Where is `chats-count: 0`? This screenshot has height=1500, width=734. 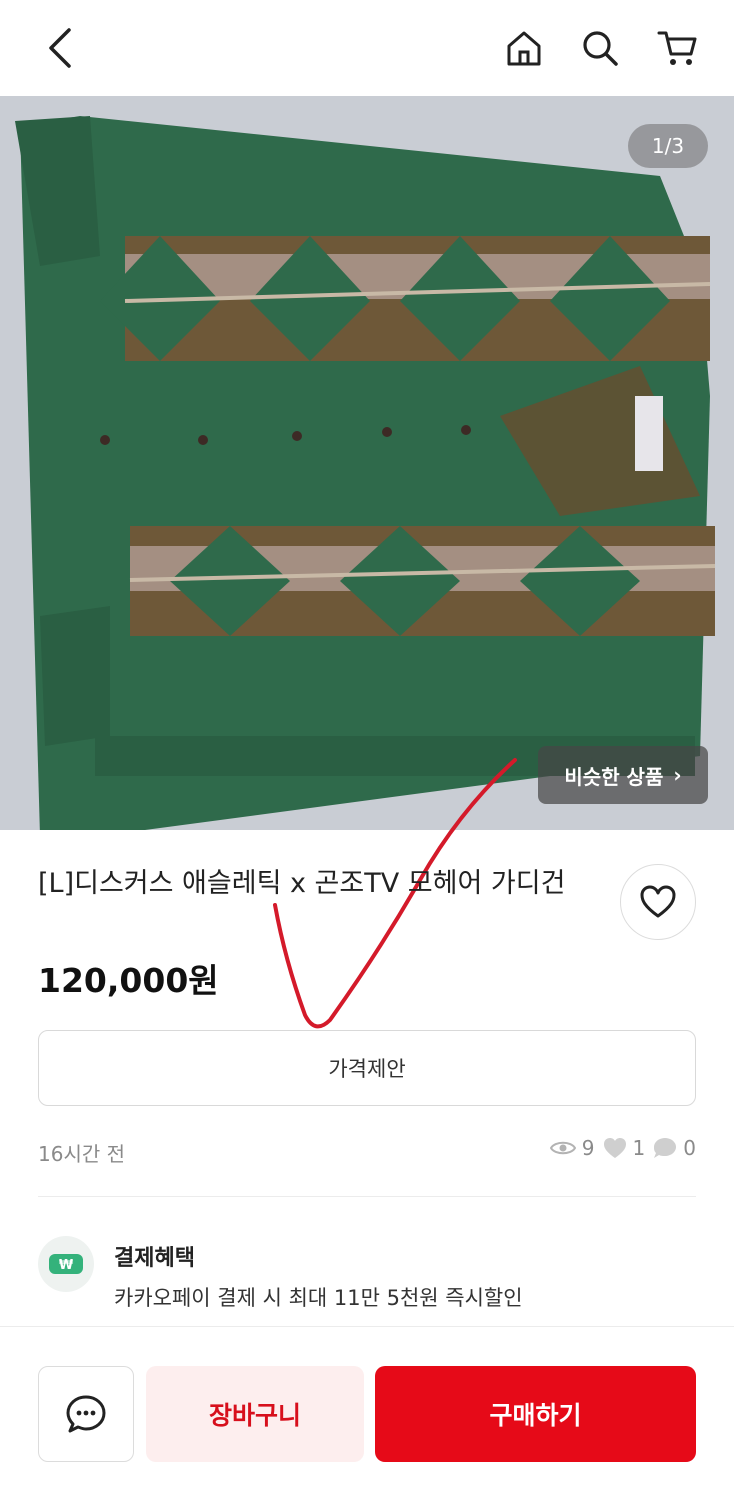
chats-count: 0 is located at coordinates (689, 1148).